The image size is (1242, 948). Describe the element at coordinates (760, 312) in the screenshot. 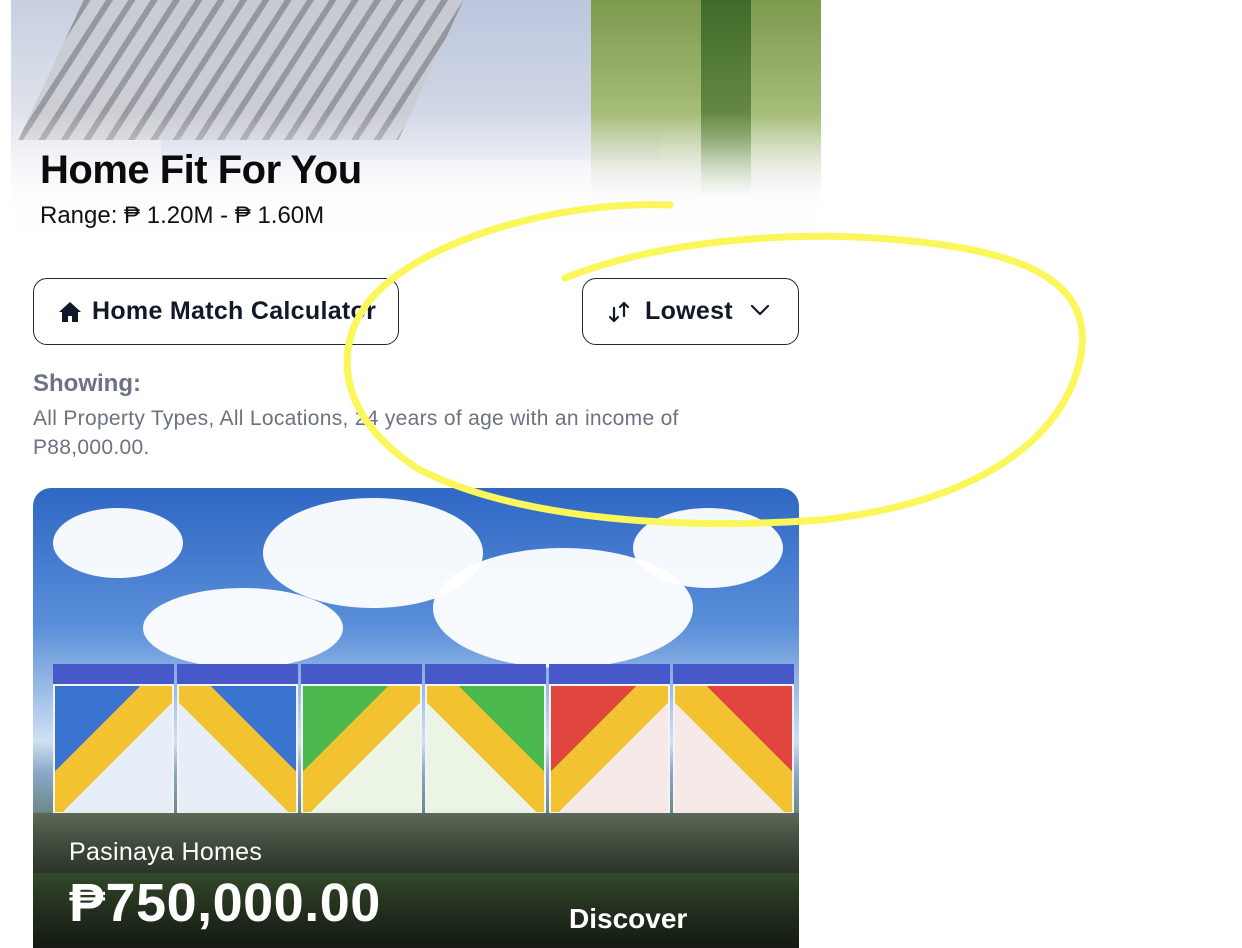

I see `chevron-down-icon` at that location.